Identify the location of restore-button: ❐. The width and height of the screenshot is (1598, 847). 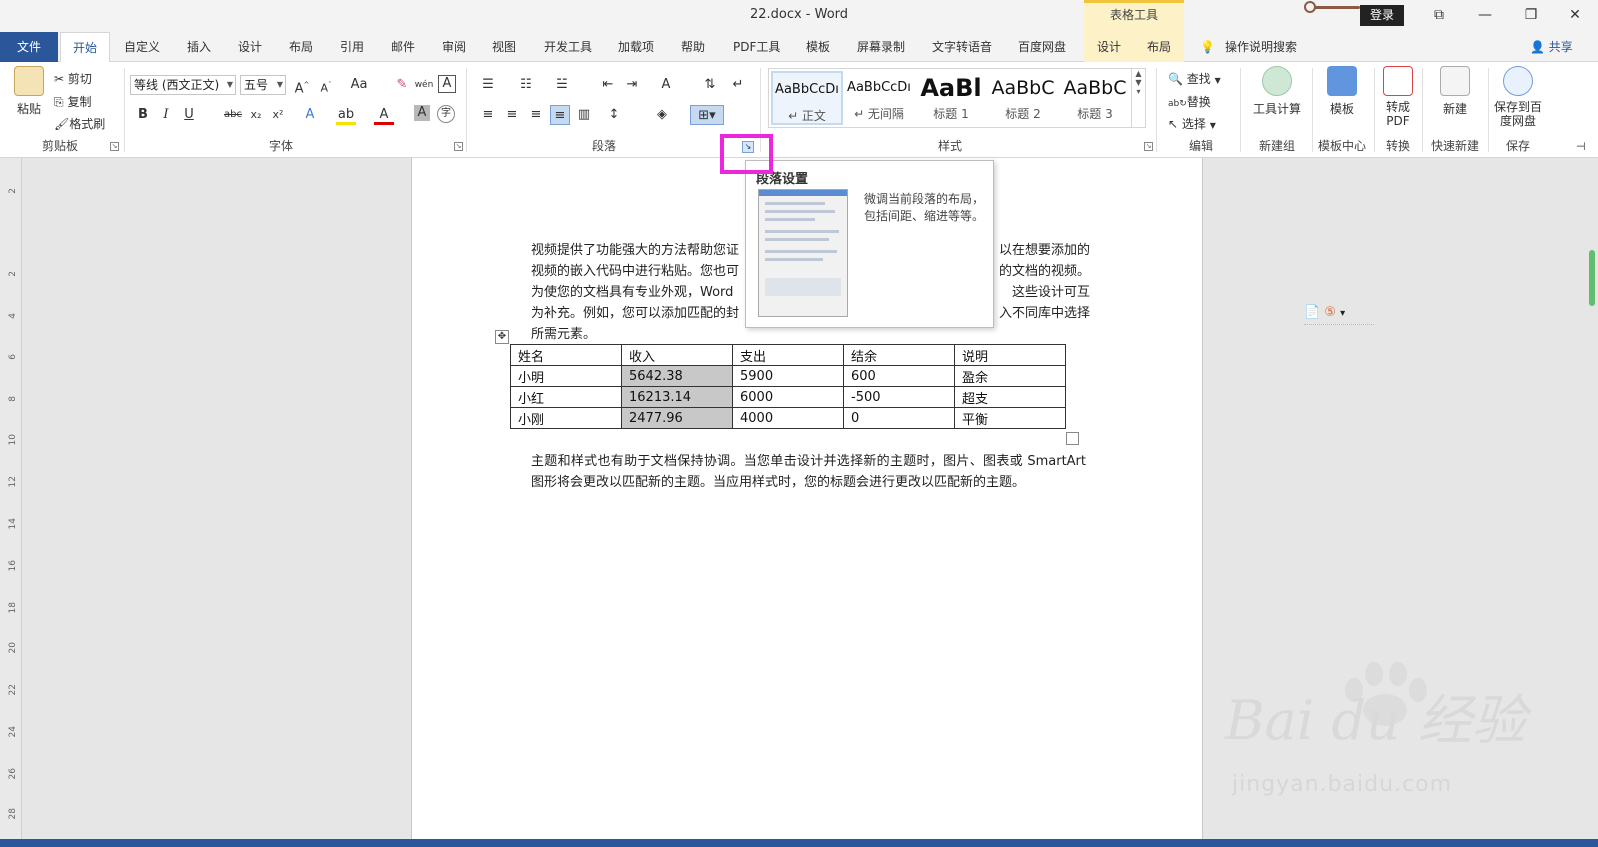
(1531, 15).